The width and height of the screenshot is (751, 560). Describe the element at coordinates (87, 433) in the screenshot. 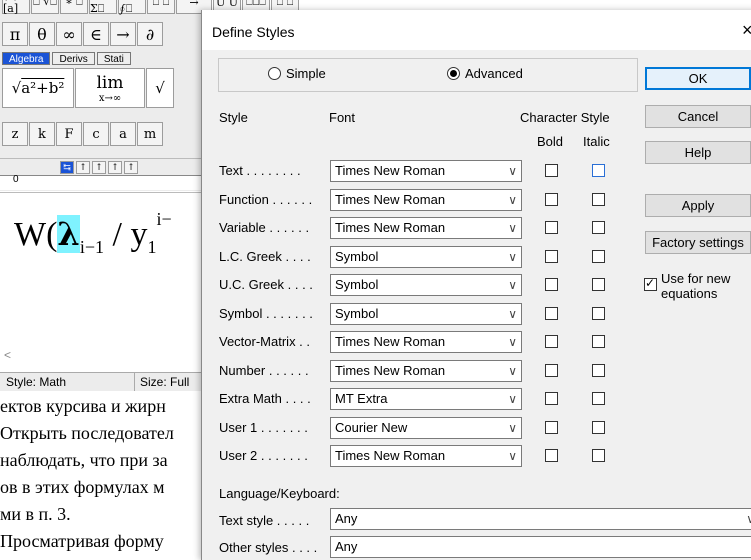

I see `document-line: Открыть последовател` at that location.